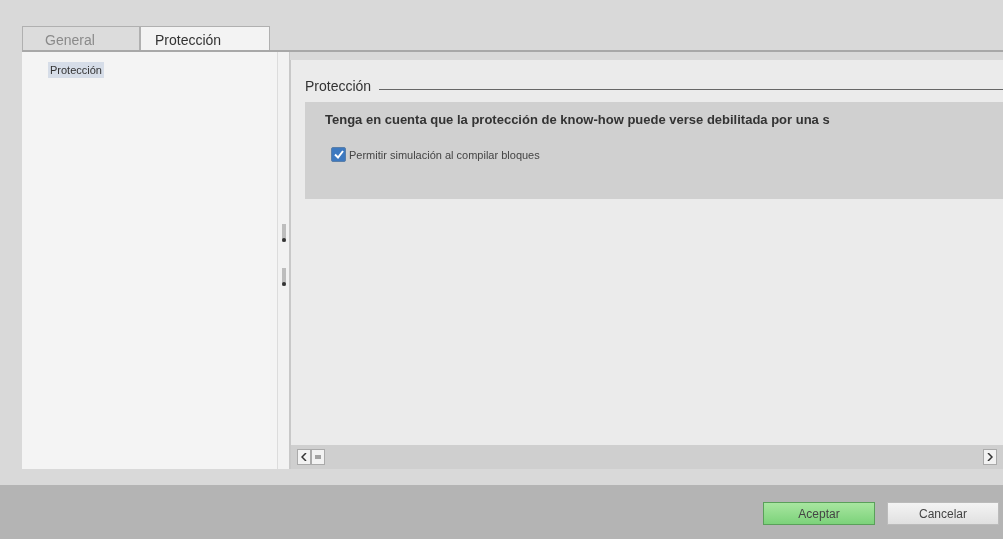 The image size is (1003, 539). Describe the element at coordinates (338, 154) in the screenshot. I see `checkbox` at that location.